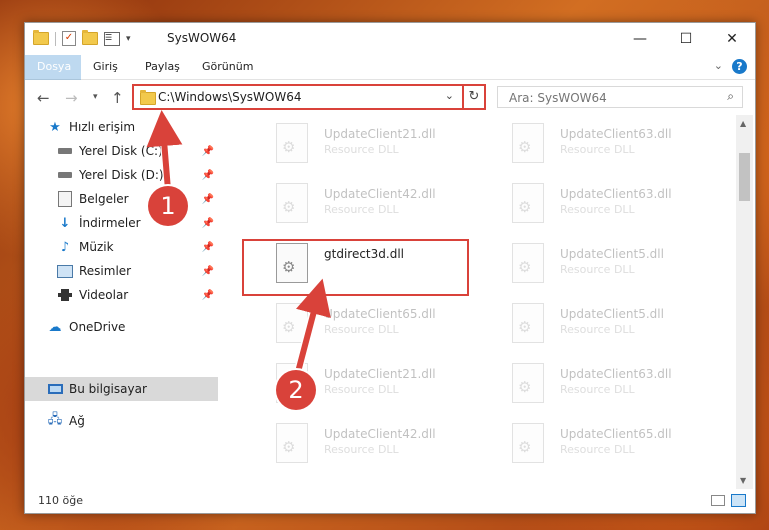 This screenshot has width=769, height=530. I want to click on customize-view-icon: ☰, so click(112, 38).